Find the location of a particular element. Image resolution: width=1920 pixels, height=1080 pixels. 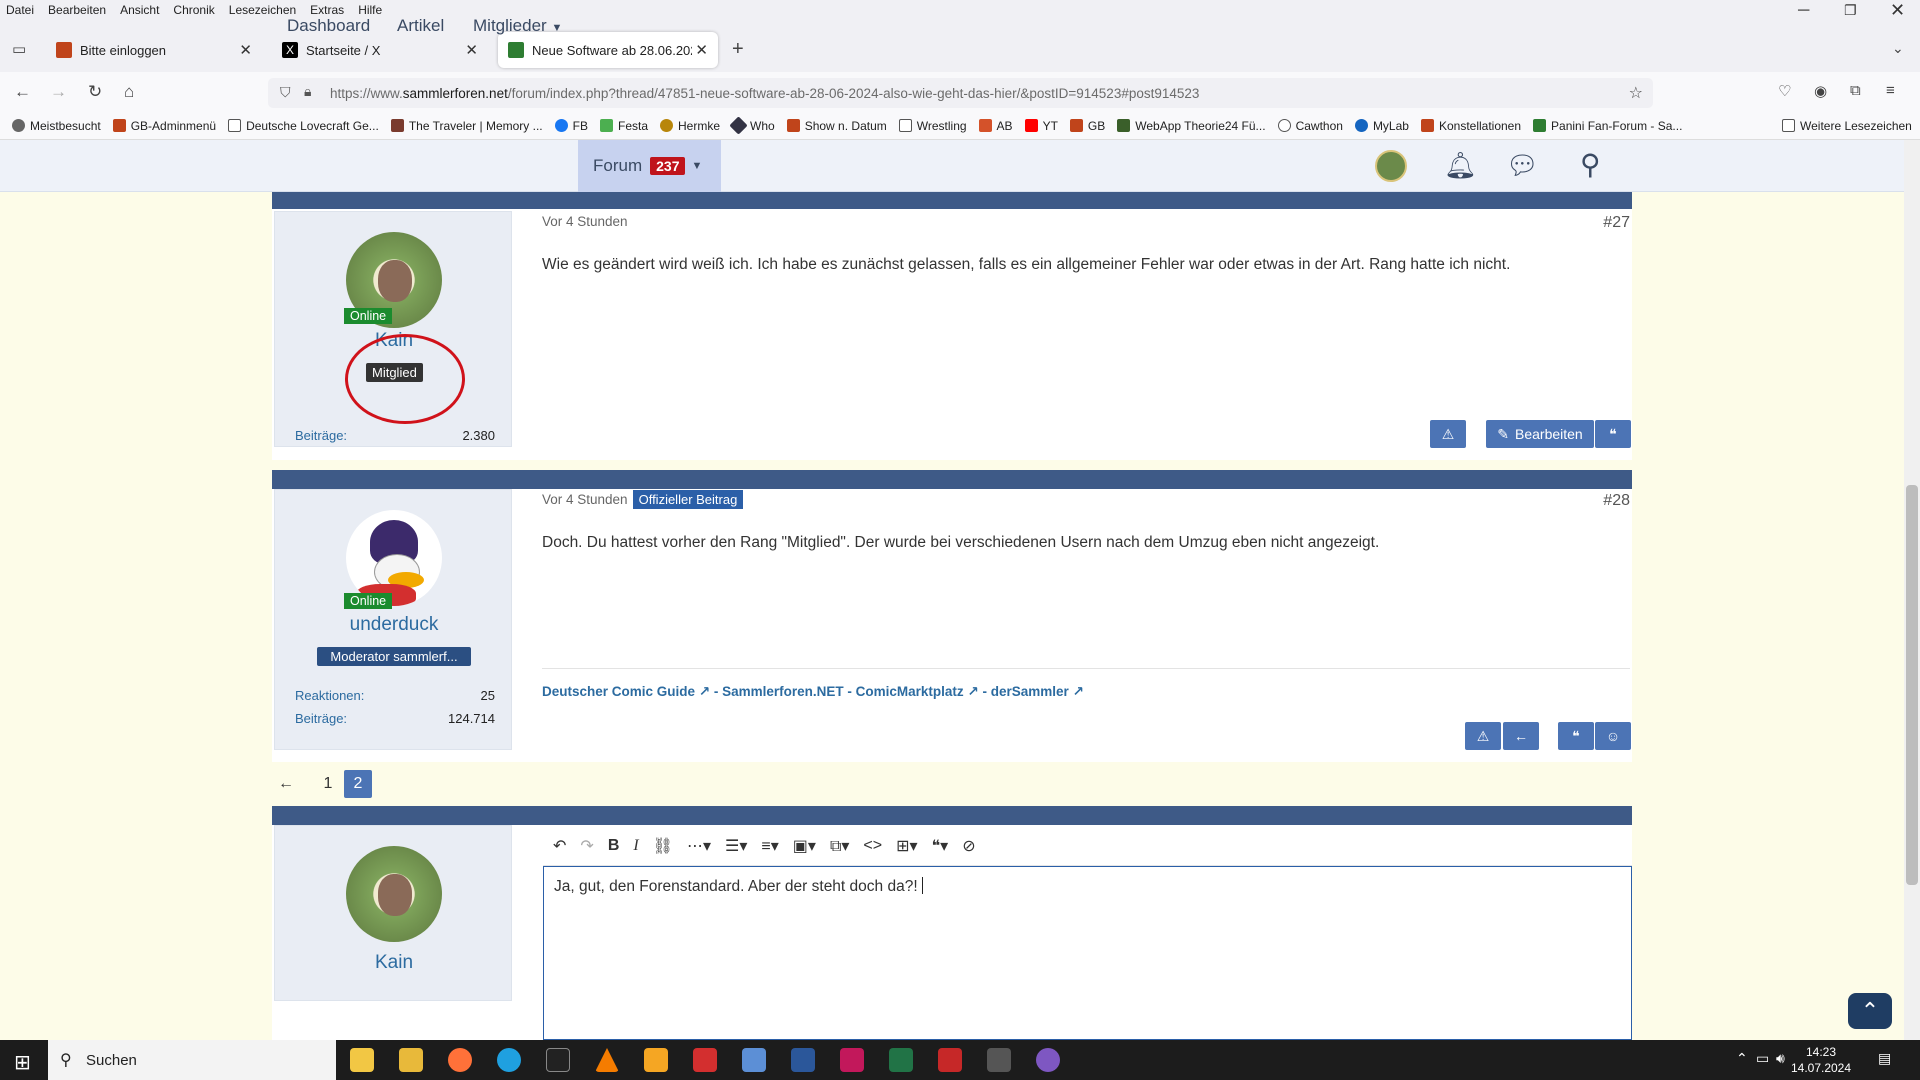

search-icon: ⚲ is located at coordinates (1590, 164).